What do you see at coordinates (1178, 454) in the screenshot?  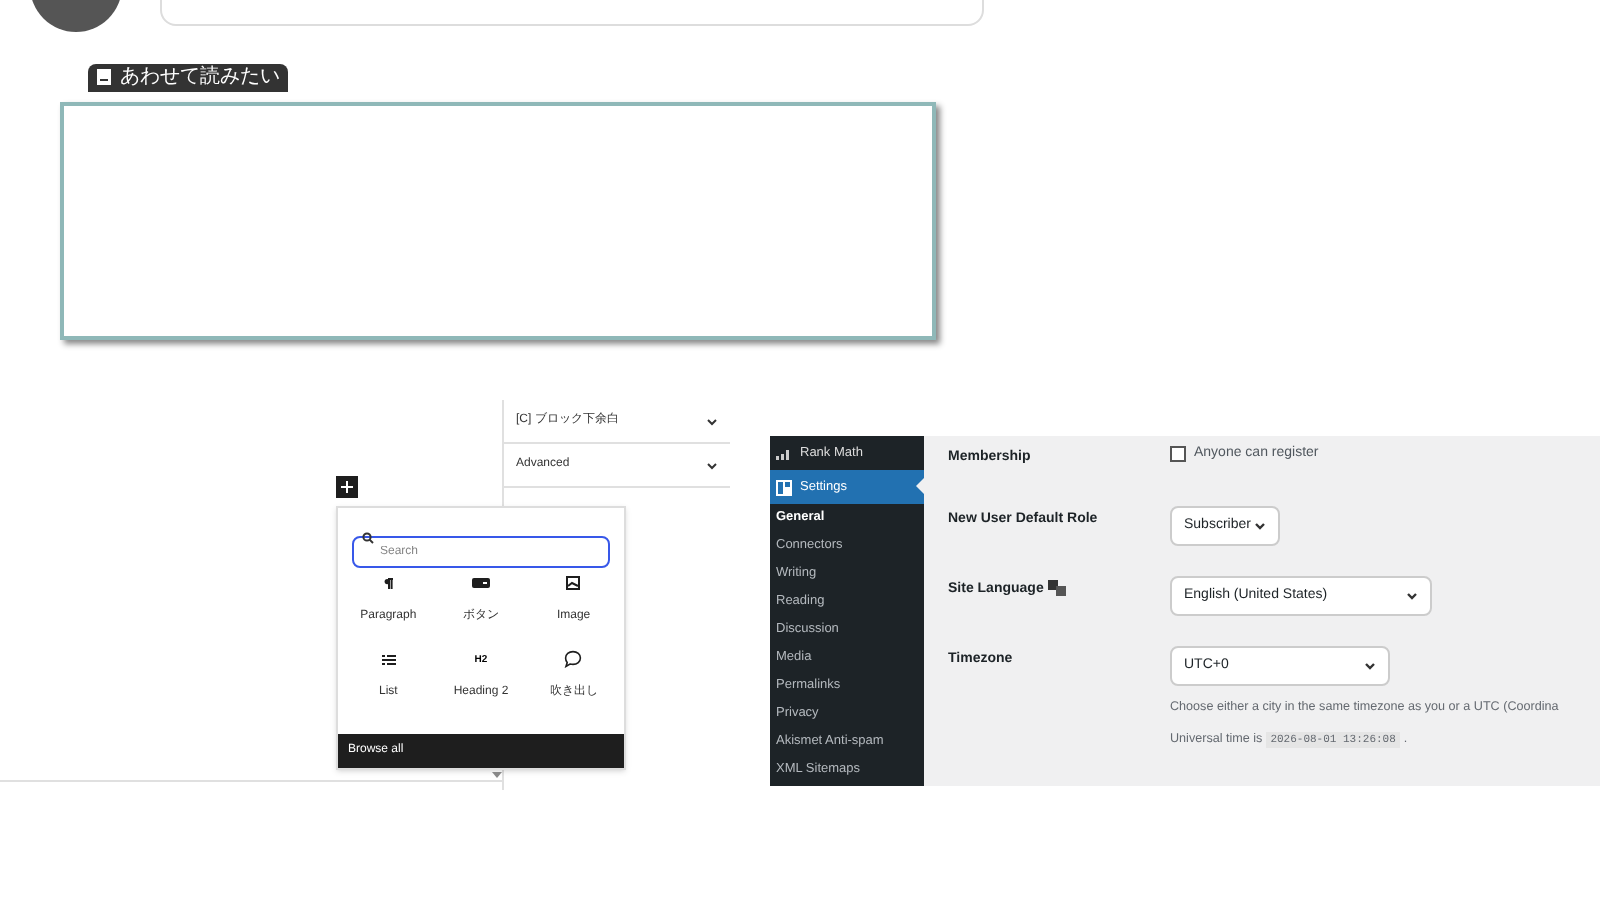 I see `checkbox` at bounding box center [1178, 454].